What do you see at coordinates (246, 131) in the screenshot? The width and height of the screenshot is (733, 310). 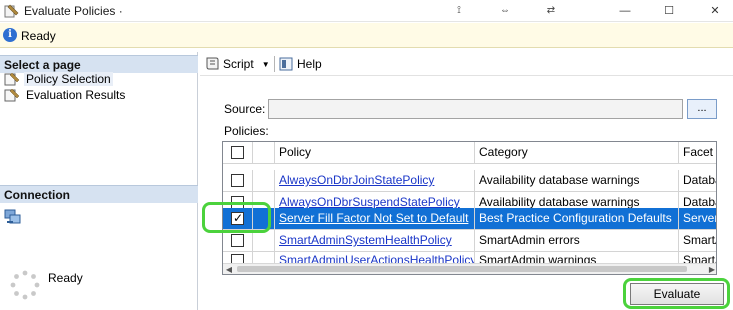 I see `policies-label: Policies:` at bounding box center [246, 131].